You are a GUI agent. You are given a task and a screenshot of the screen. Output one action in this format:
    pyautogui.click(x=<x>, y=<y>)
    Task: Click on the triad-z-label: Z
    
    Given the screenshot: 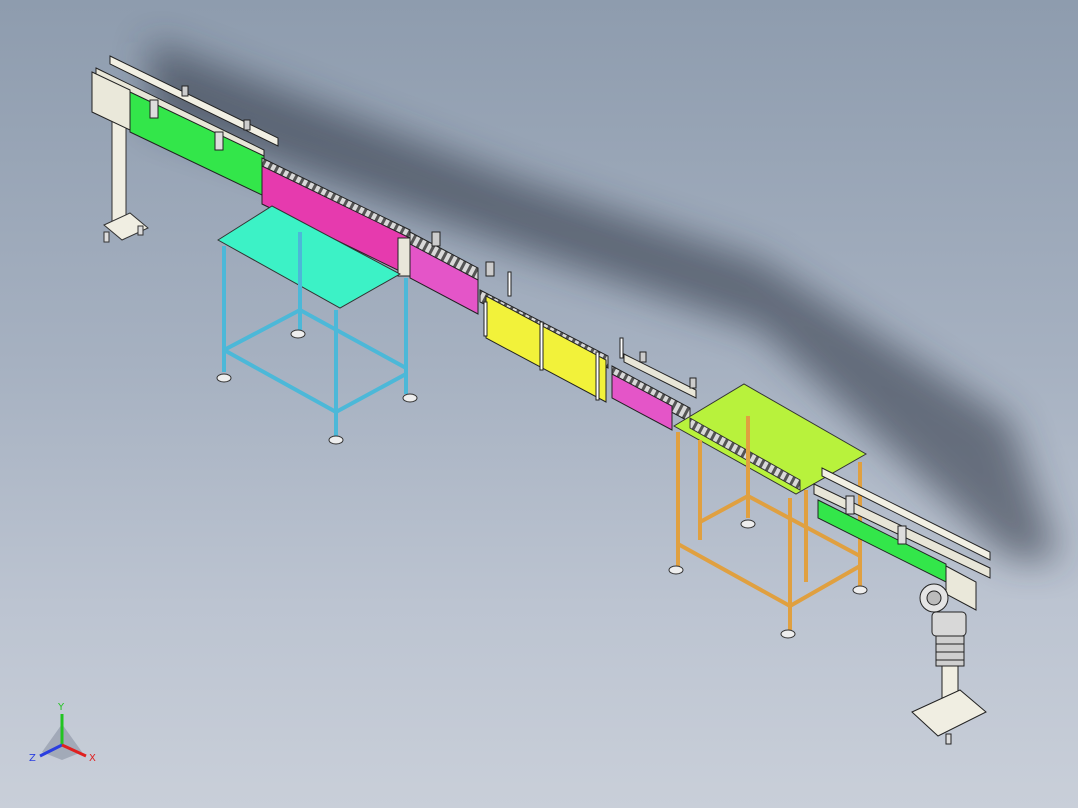 What is the action you would take?
    pyautogui.click(x=32, y=758)
    